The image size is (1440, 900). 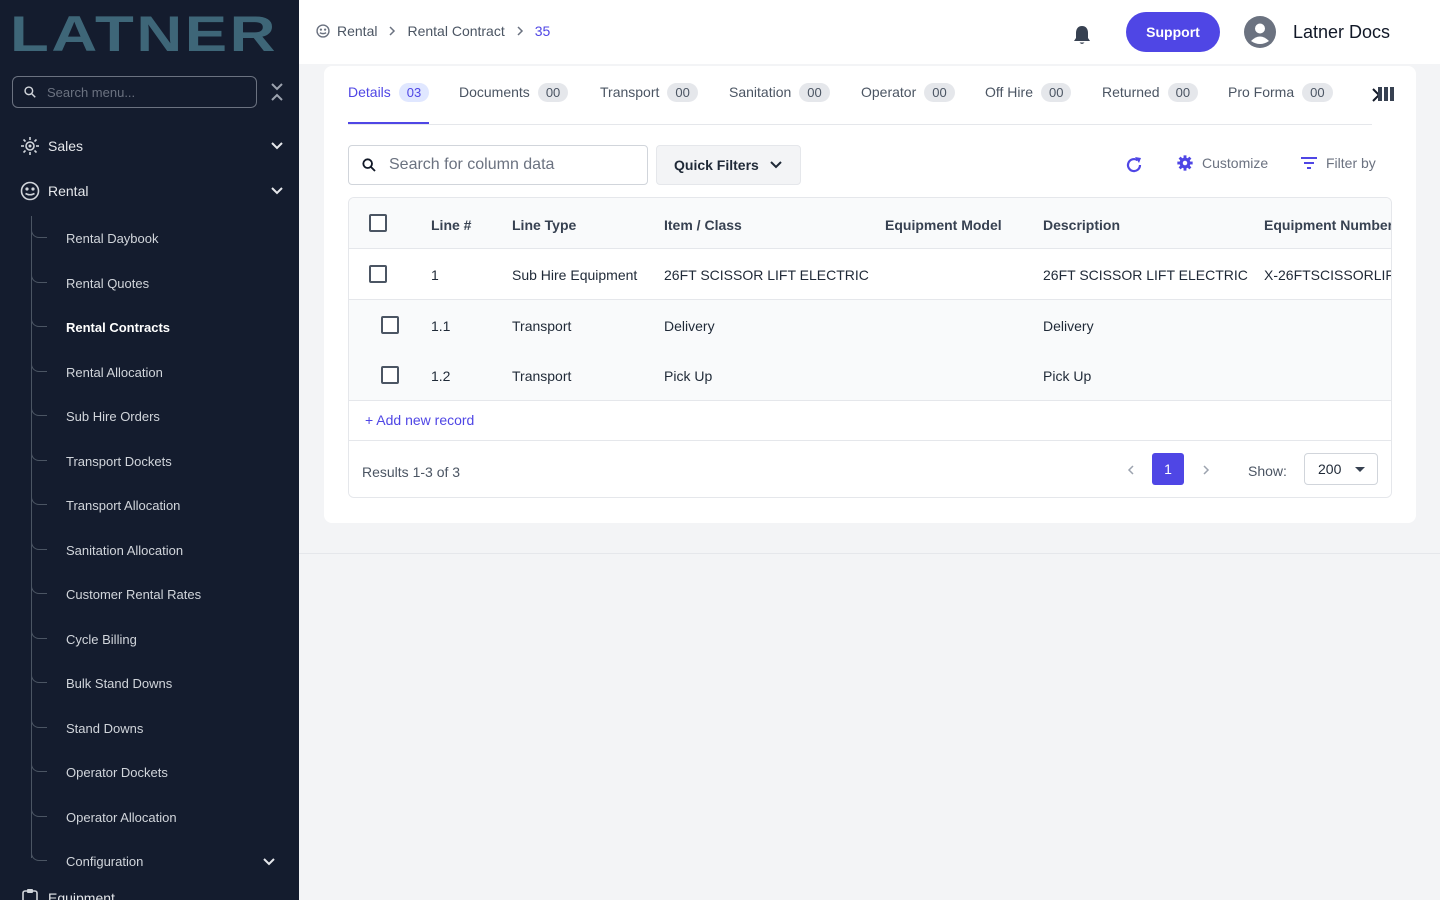 I want to click on cell-description: Delivery, so click(x=1068, y=326).